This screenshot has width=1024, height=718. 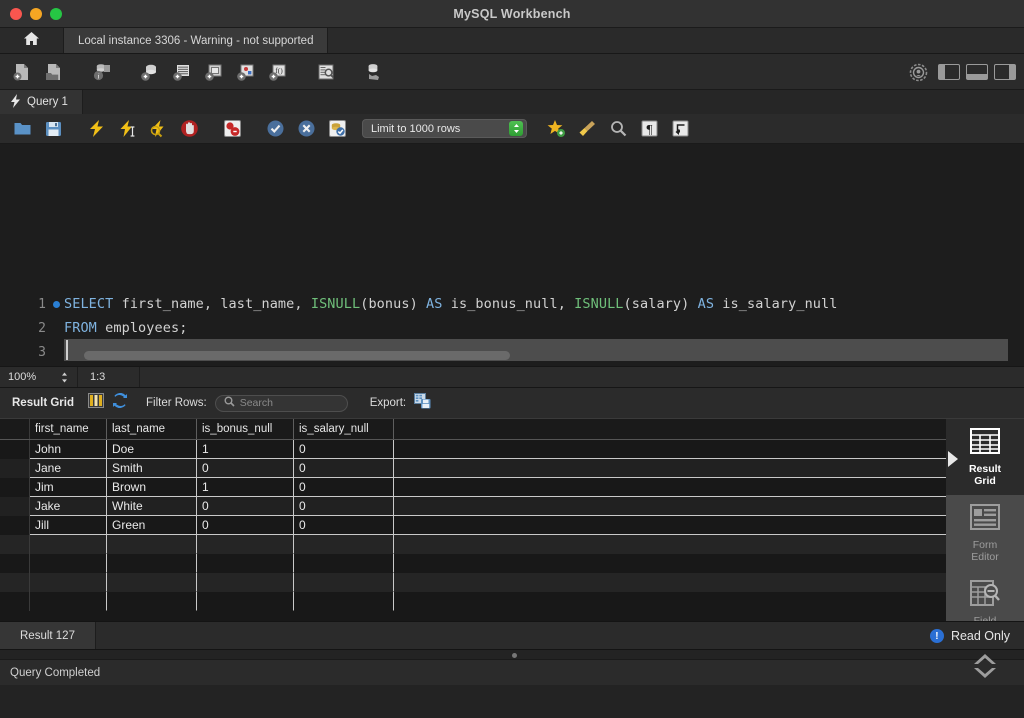 What do you see at coordinates (281, 403) in the screenshot?
I see `search-input: Search` at bounding box center [281, 403].